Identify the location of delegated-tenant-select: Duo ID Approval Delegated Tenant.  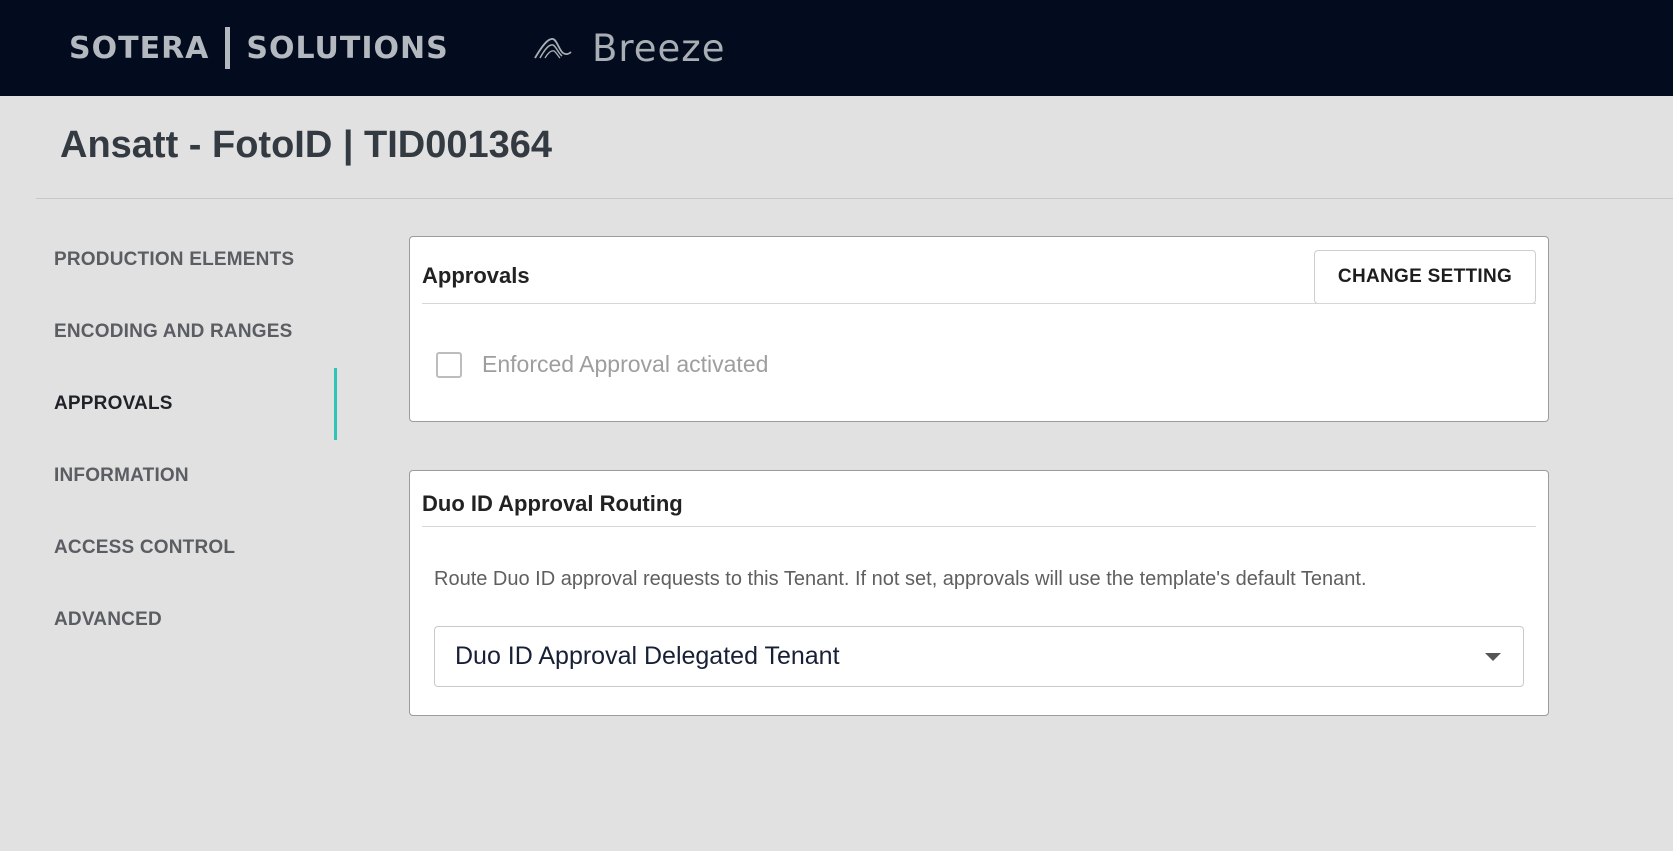
(979, 656).